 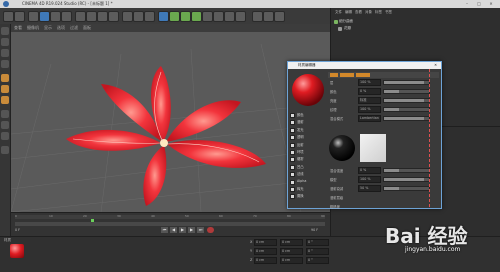 What do you see at coordinates (307, 196) in the screenshot?
I see `channel-item: 置换` at bounding box center [307, 196].